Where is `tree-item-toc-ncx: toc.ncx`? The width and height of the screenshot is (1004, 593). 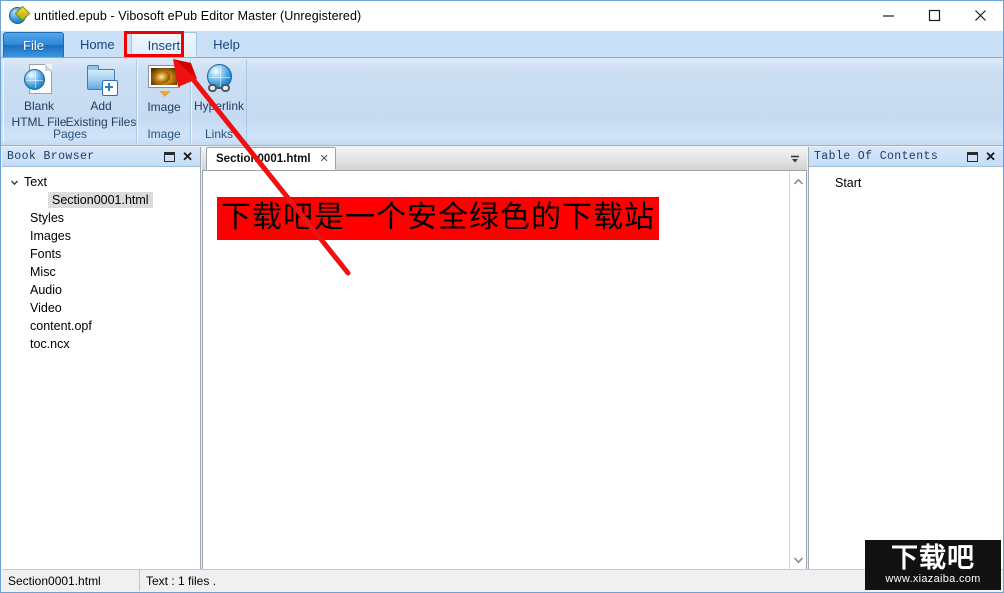 tree-item-toc-ncx: toc.ncx is located at coordinates (101, 344).